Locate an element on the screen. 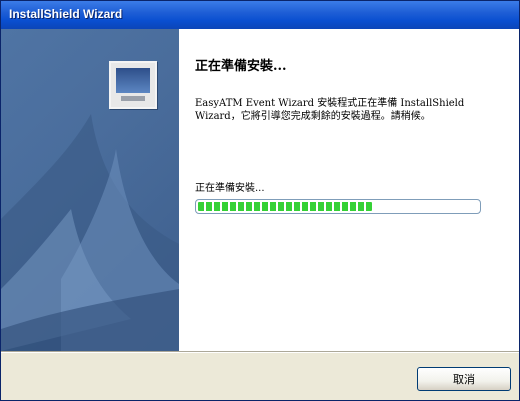 The image size is (520, 401). progress-fill is located at coordinates (285, 206).